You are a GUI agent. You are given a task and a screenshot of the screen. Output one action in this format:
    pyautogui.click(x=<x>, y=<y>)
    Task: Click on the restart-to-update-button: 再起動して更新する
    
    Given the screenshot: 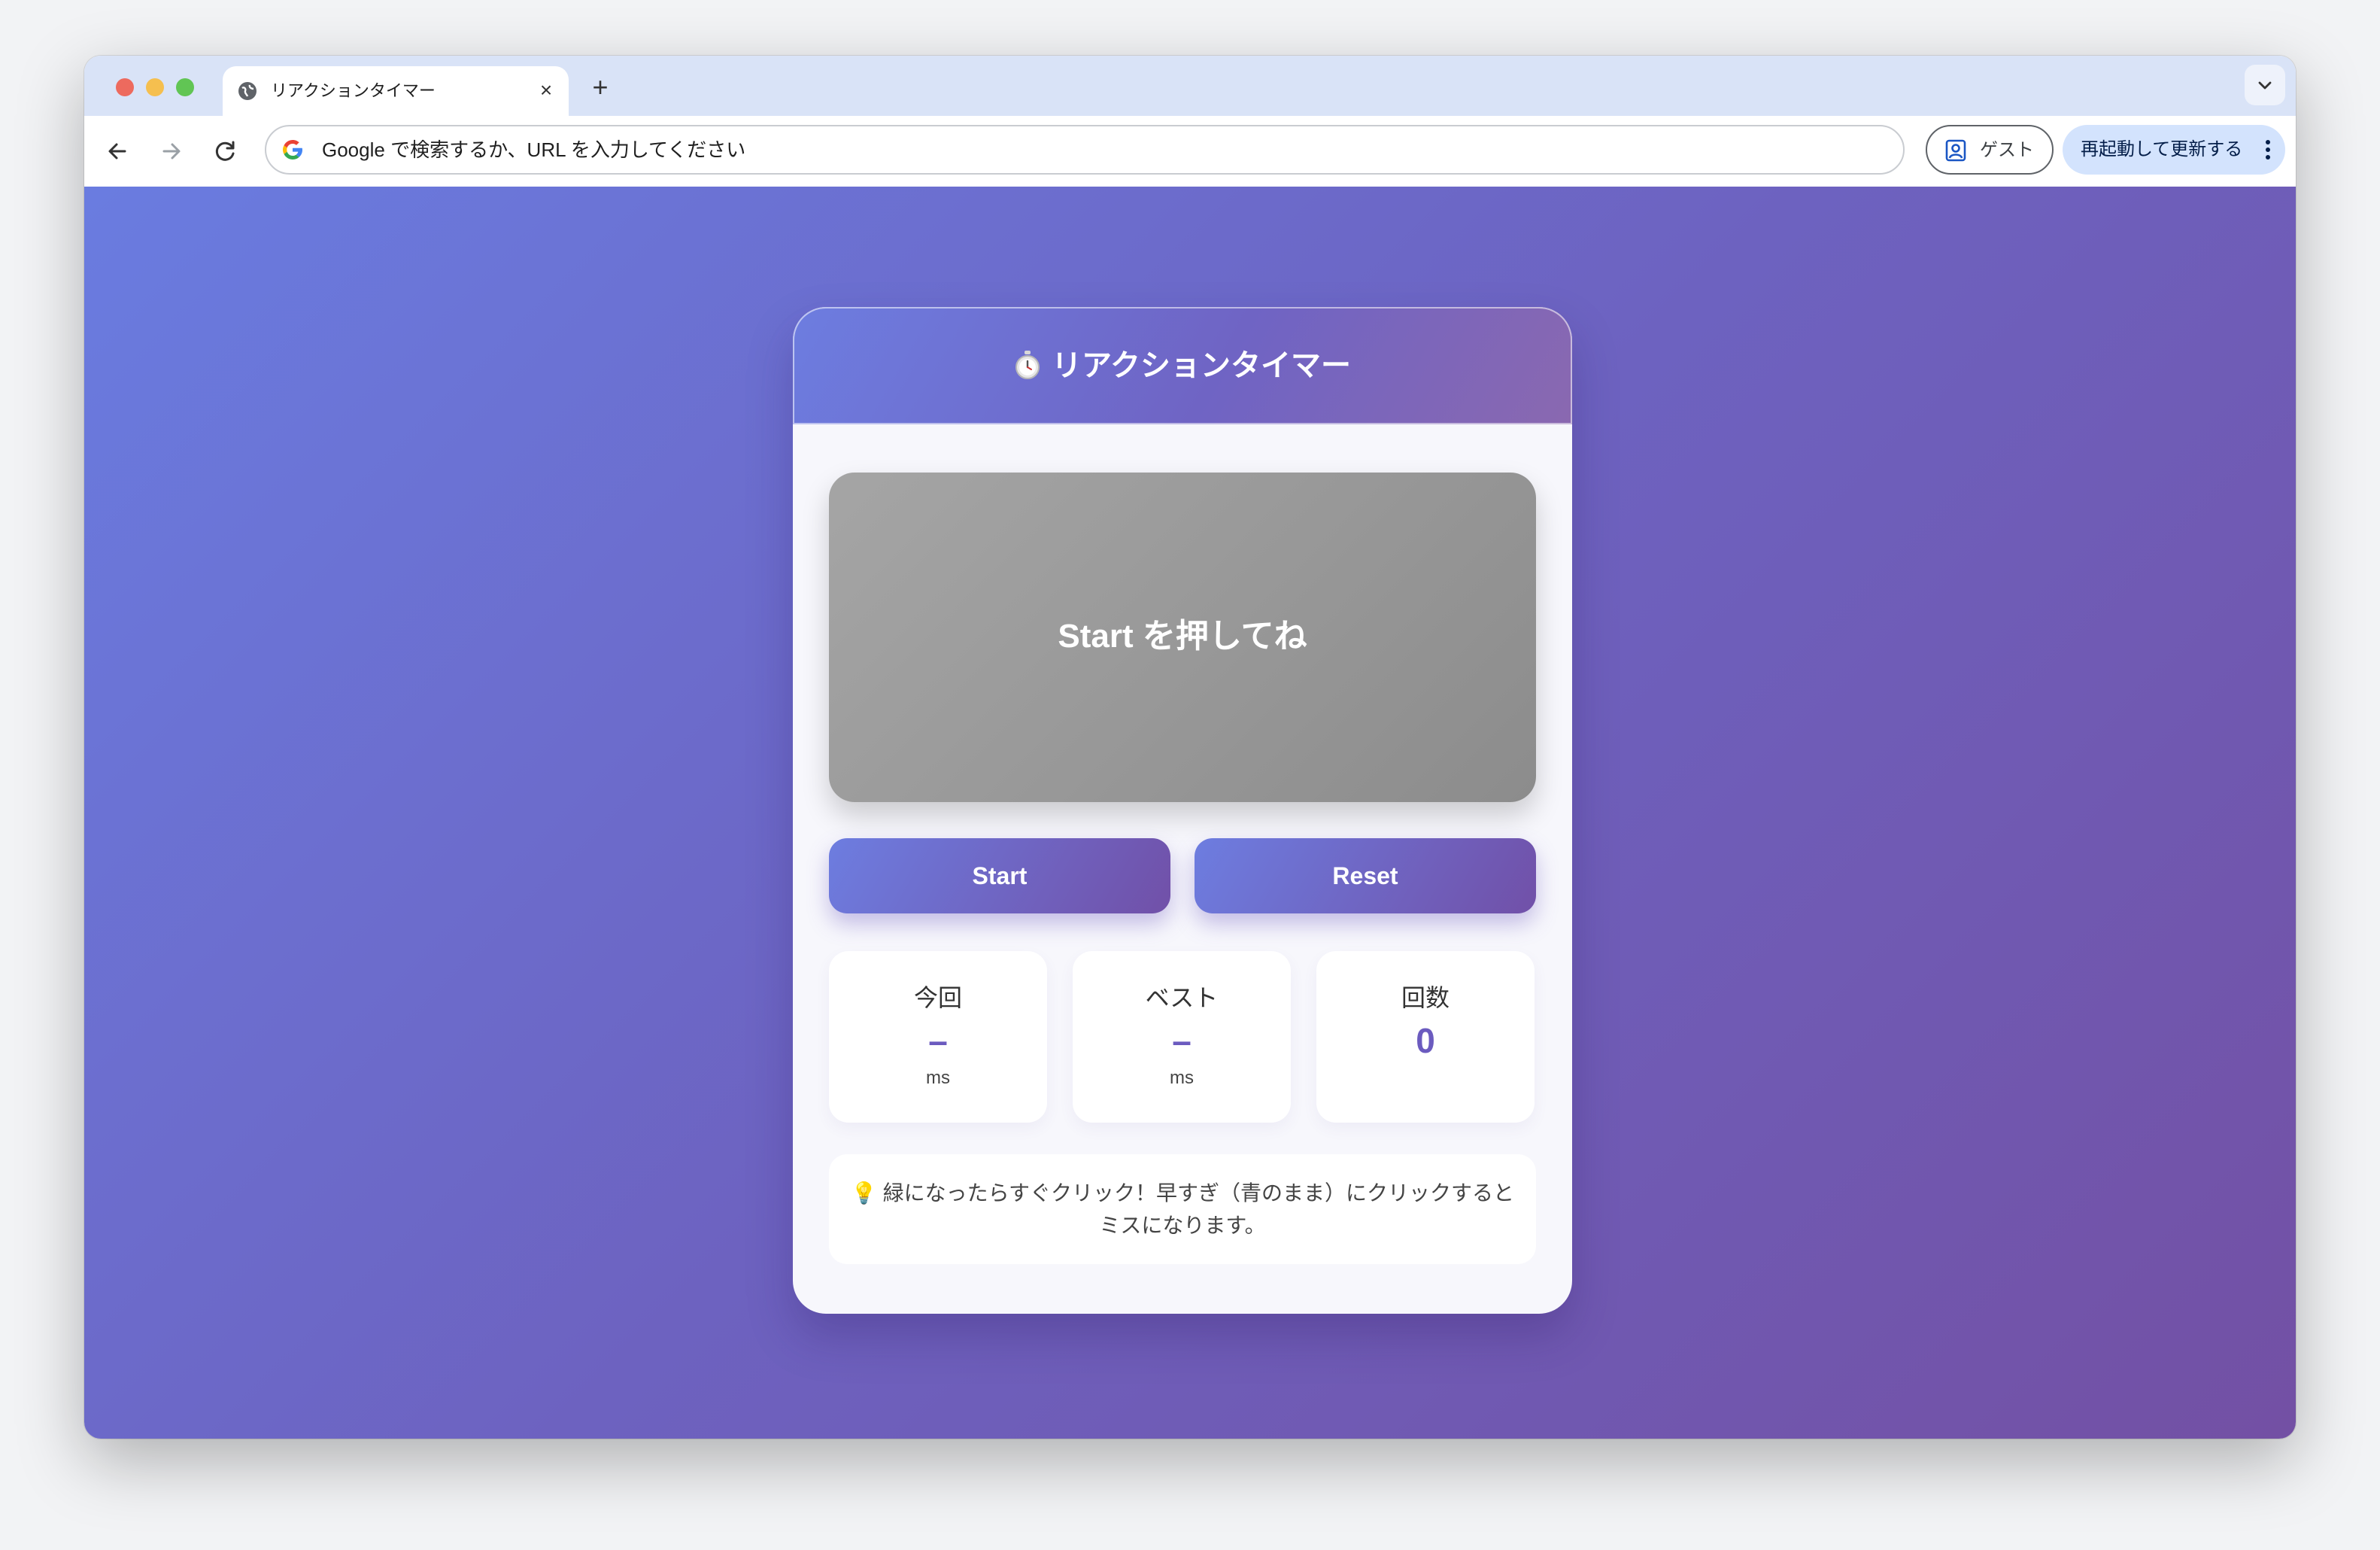 What is the action you would take?
    pyautogui.click(x=2174, y=150)
    